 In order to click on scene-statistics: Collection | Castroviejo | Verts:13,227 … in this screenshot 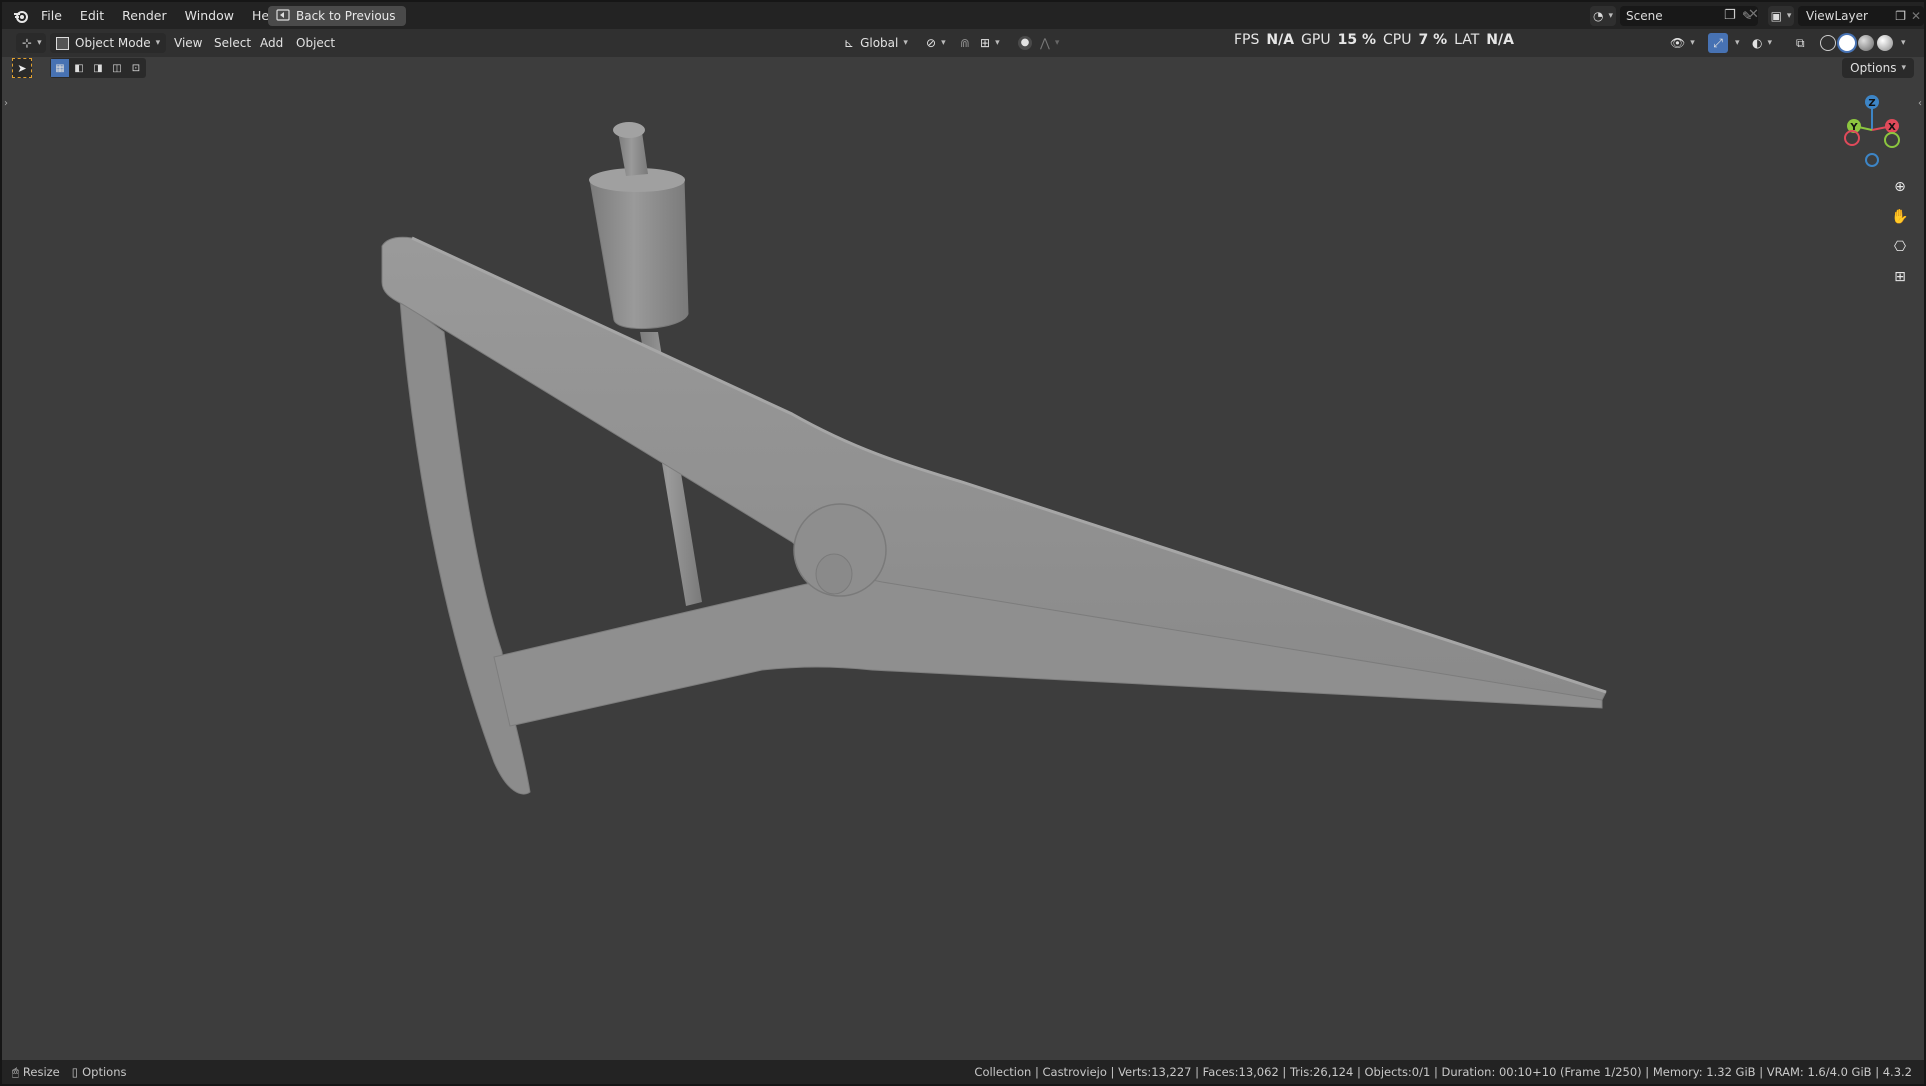, I will do `click(1443, 1072)`.